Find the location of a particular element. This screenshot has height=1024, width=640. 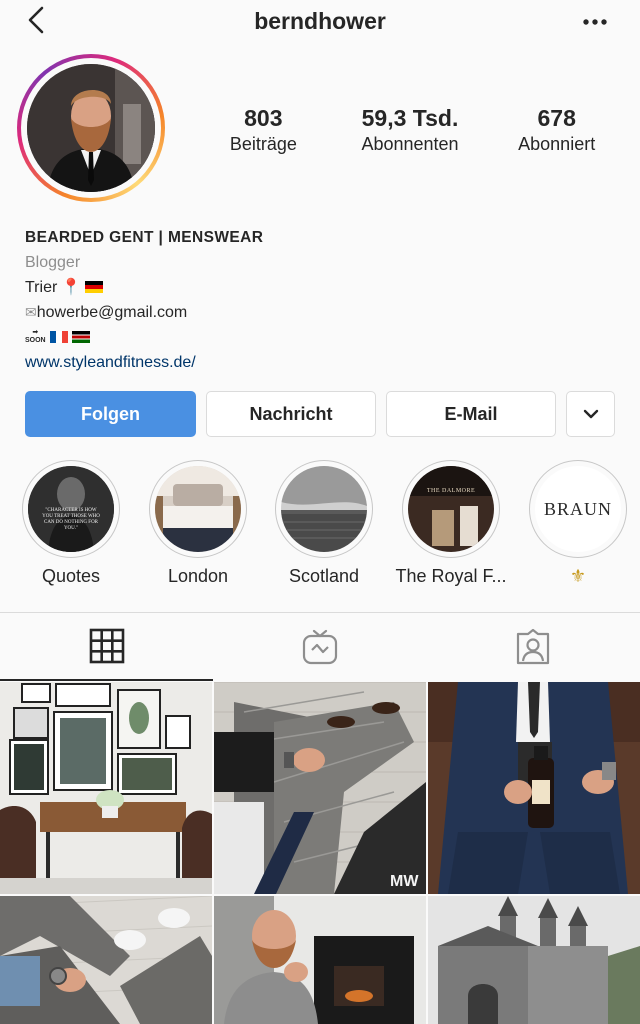

profile-actions: Folgen Nachricht E-Mail is located at coordinates (320, 414).